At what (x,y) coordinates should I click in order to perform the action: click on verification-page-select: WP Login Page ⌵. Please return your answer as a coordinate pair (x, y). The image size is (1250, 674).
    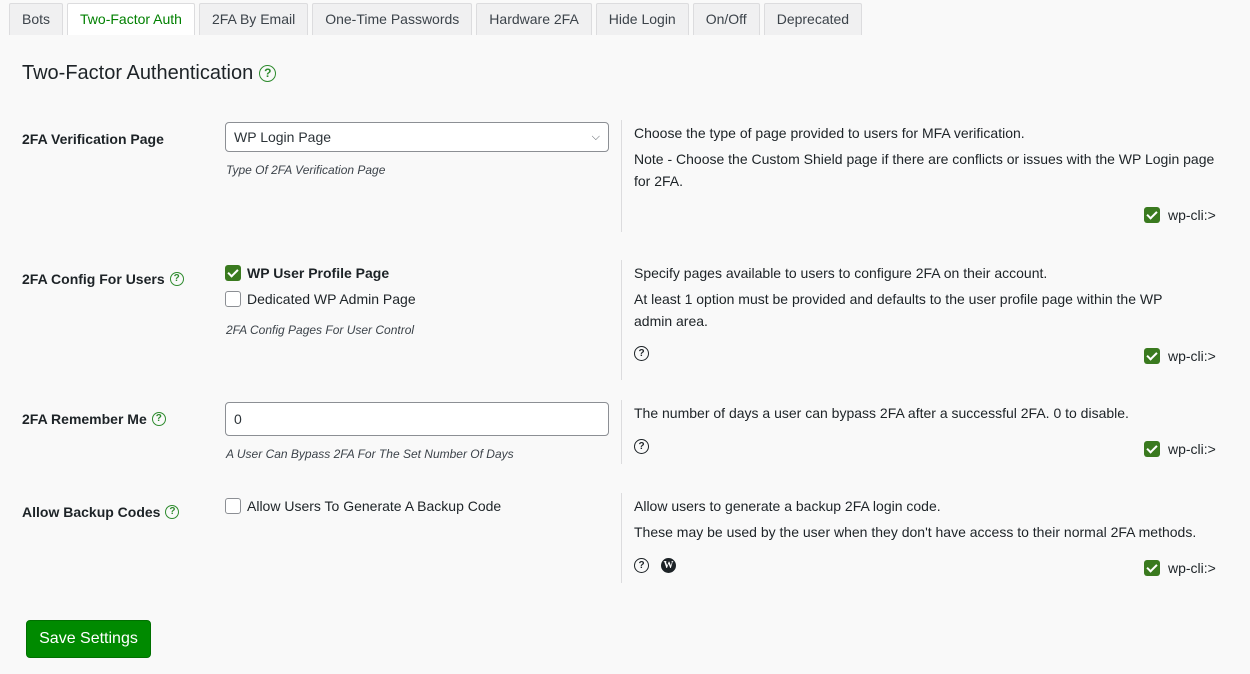
    Looking at the image, I should click on (417, 137).